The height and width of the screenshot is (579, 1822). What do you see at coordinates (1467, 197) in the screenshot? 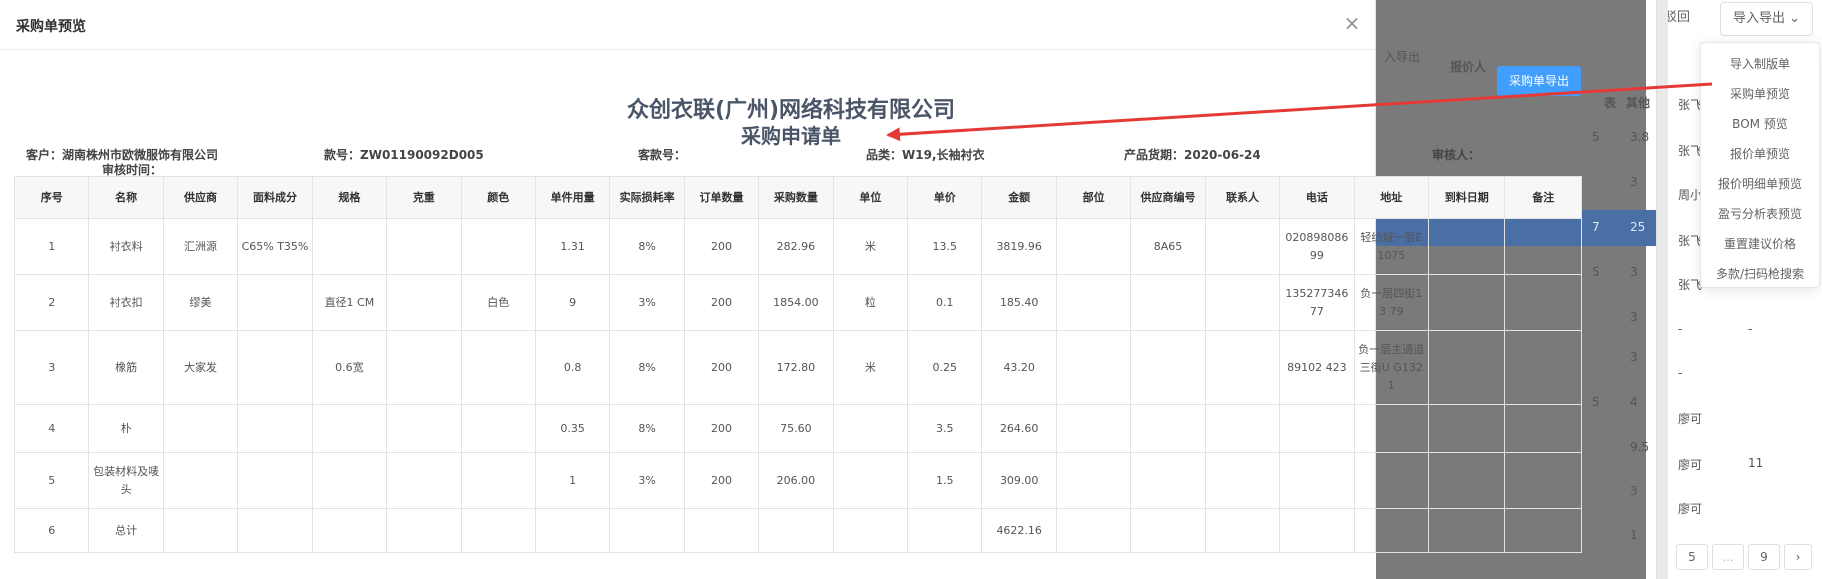
I see `table-header-cell: 到料日期` at bounding box center [1467, 197].